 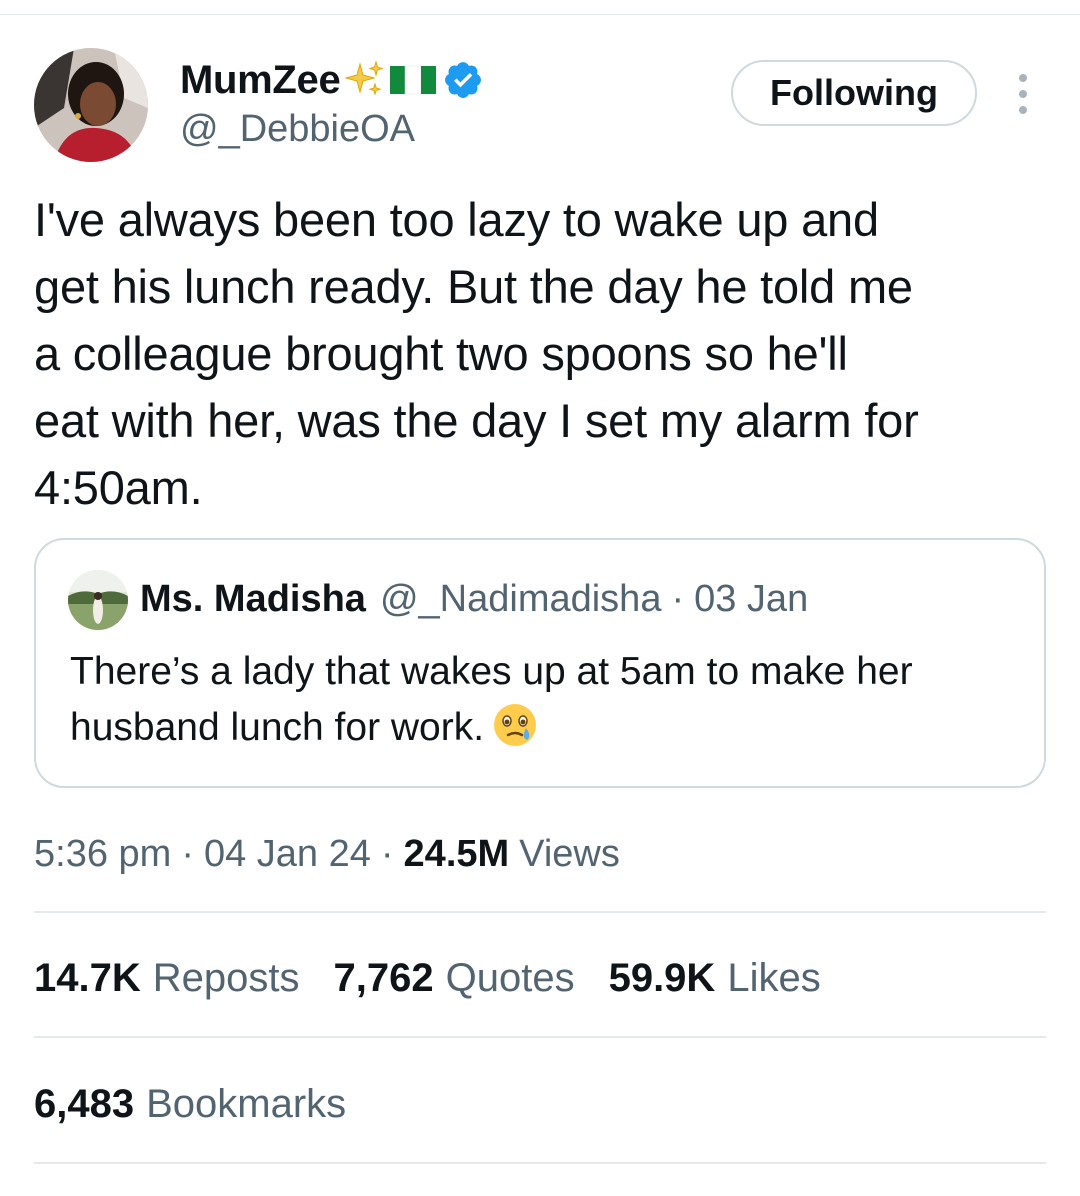 I want to click on reposts-count: 14.7K, so click(x=87, y=977).